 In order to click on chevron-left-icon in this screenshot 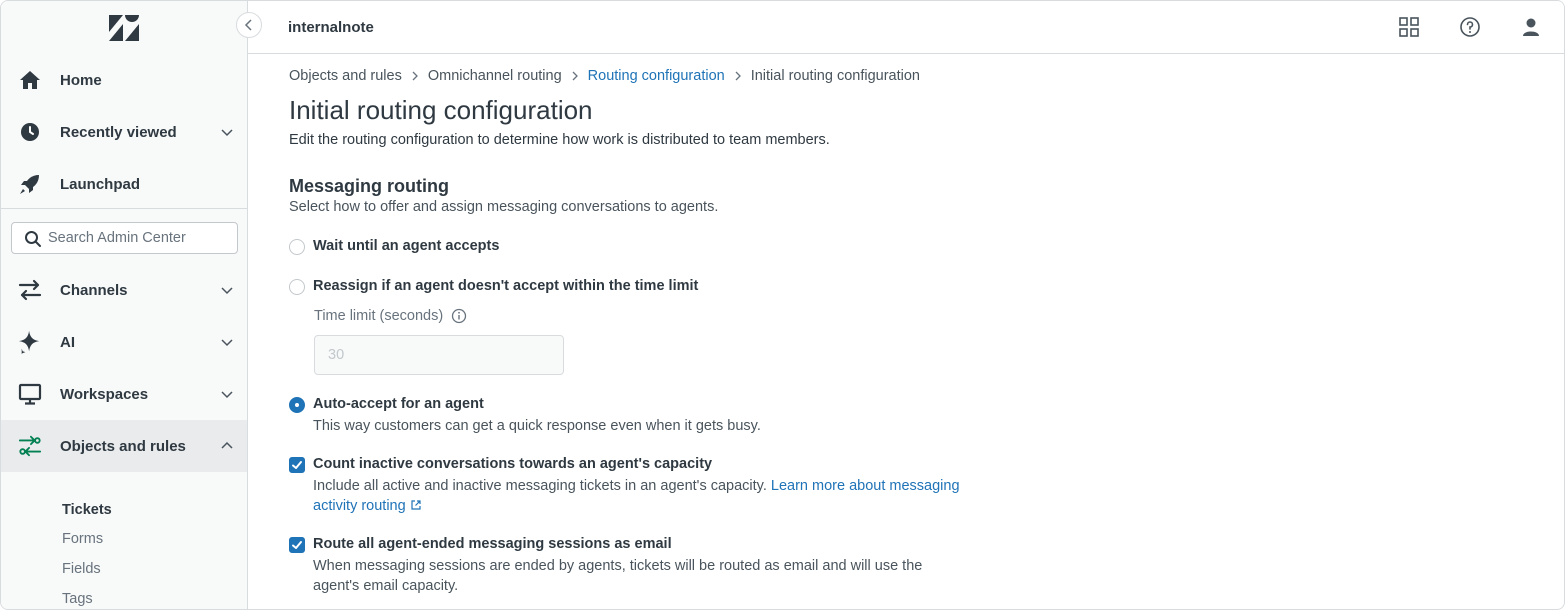, I will do `click(248, 25)`.